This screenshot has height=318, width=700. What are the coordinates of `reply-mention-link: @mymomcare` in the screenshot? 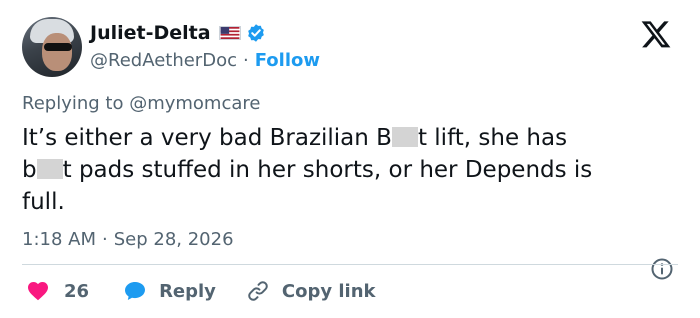 It's located at (194, 103).